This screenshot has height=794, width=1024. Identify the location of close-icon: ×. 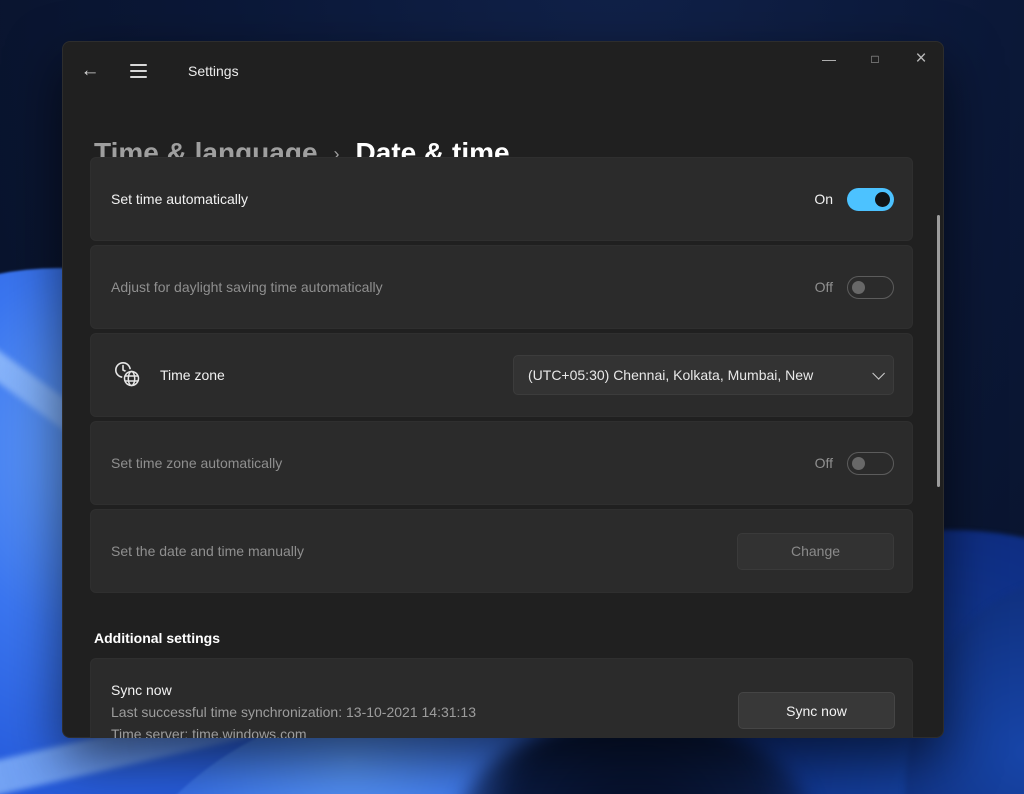
(921, 58).